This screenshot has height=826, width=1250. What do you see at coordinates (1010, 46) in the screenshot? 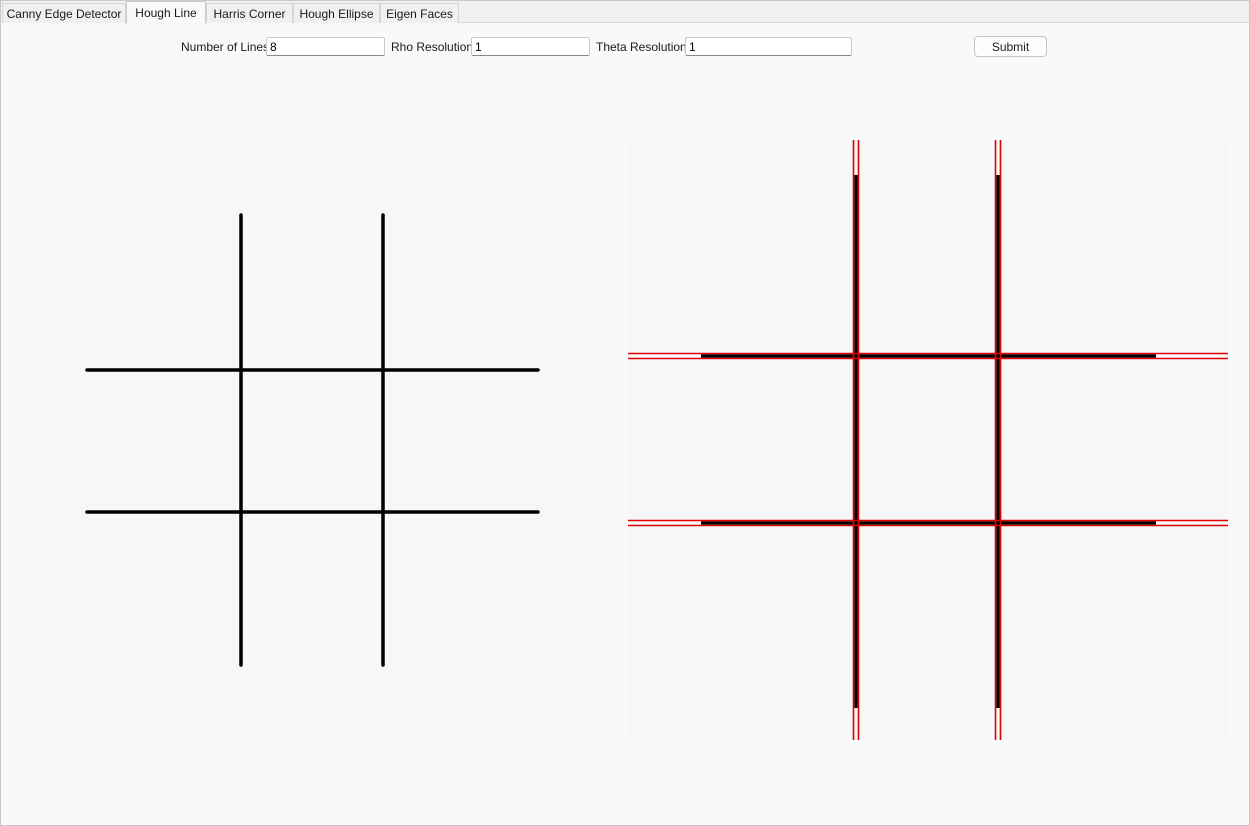
I see `submit-button: Submit` at bounding box center [1010, 46].